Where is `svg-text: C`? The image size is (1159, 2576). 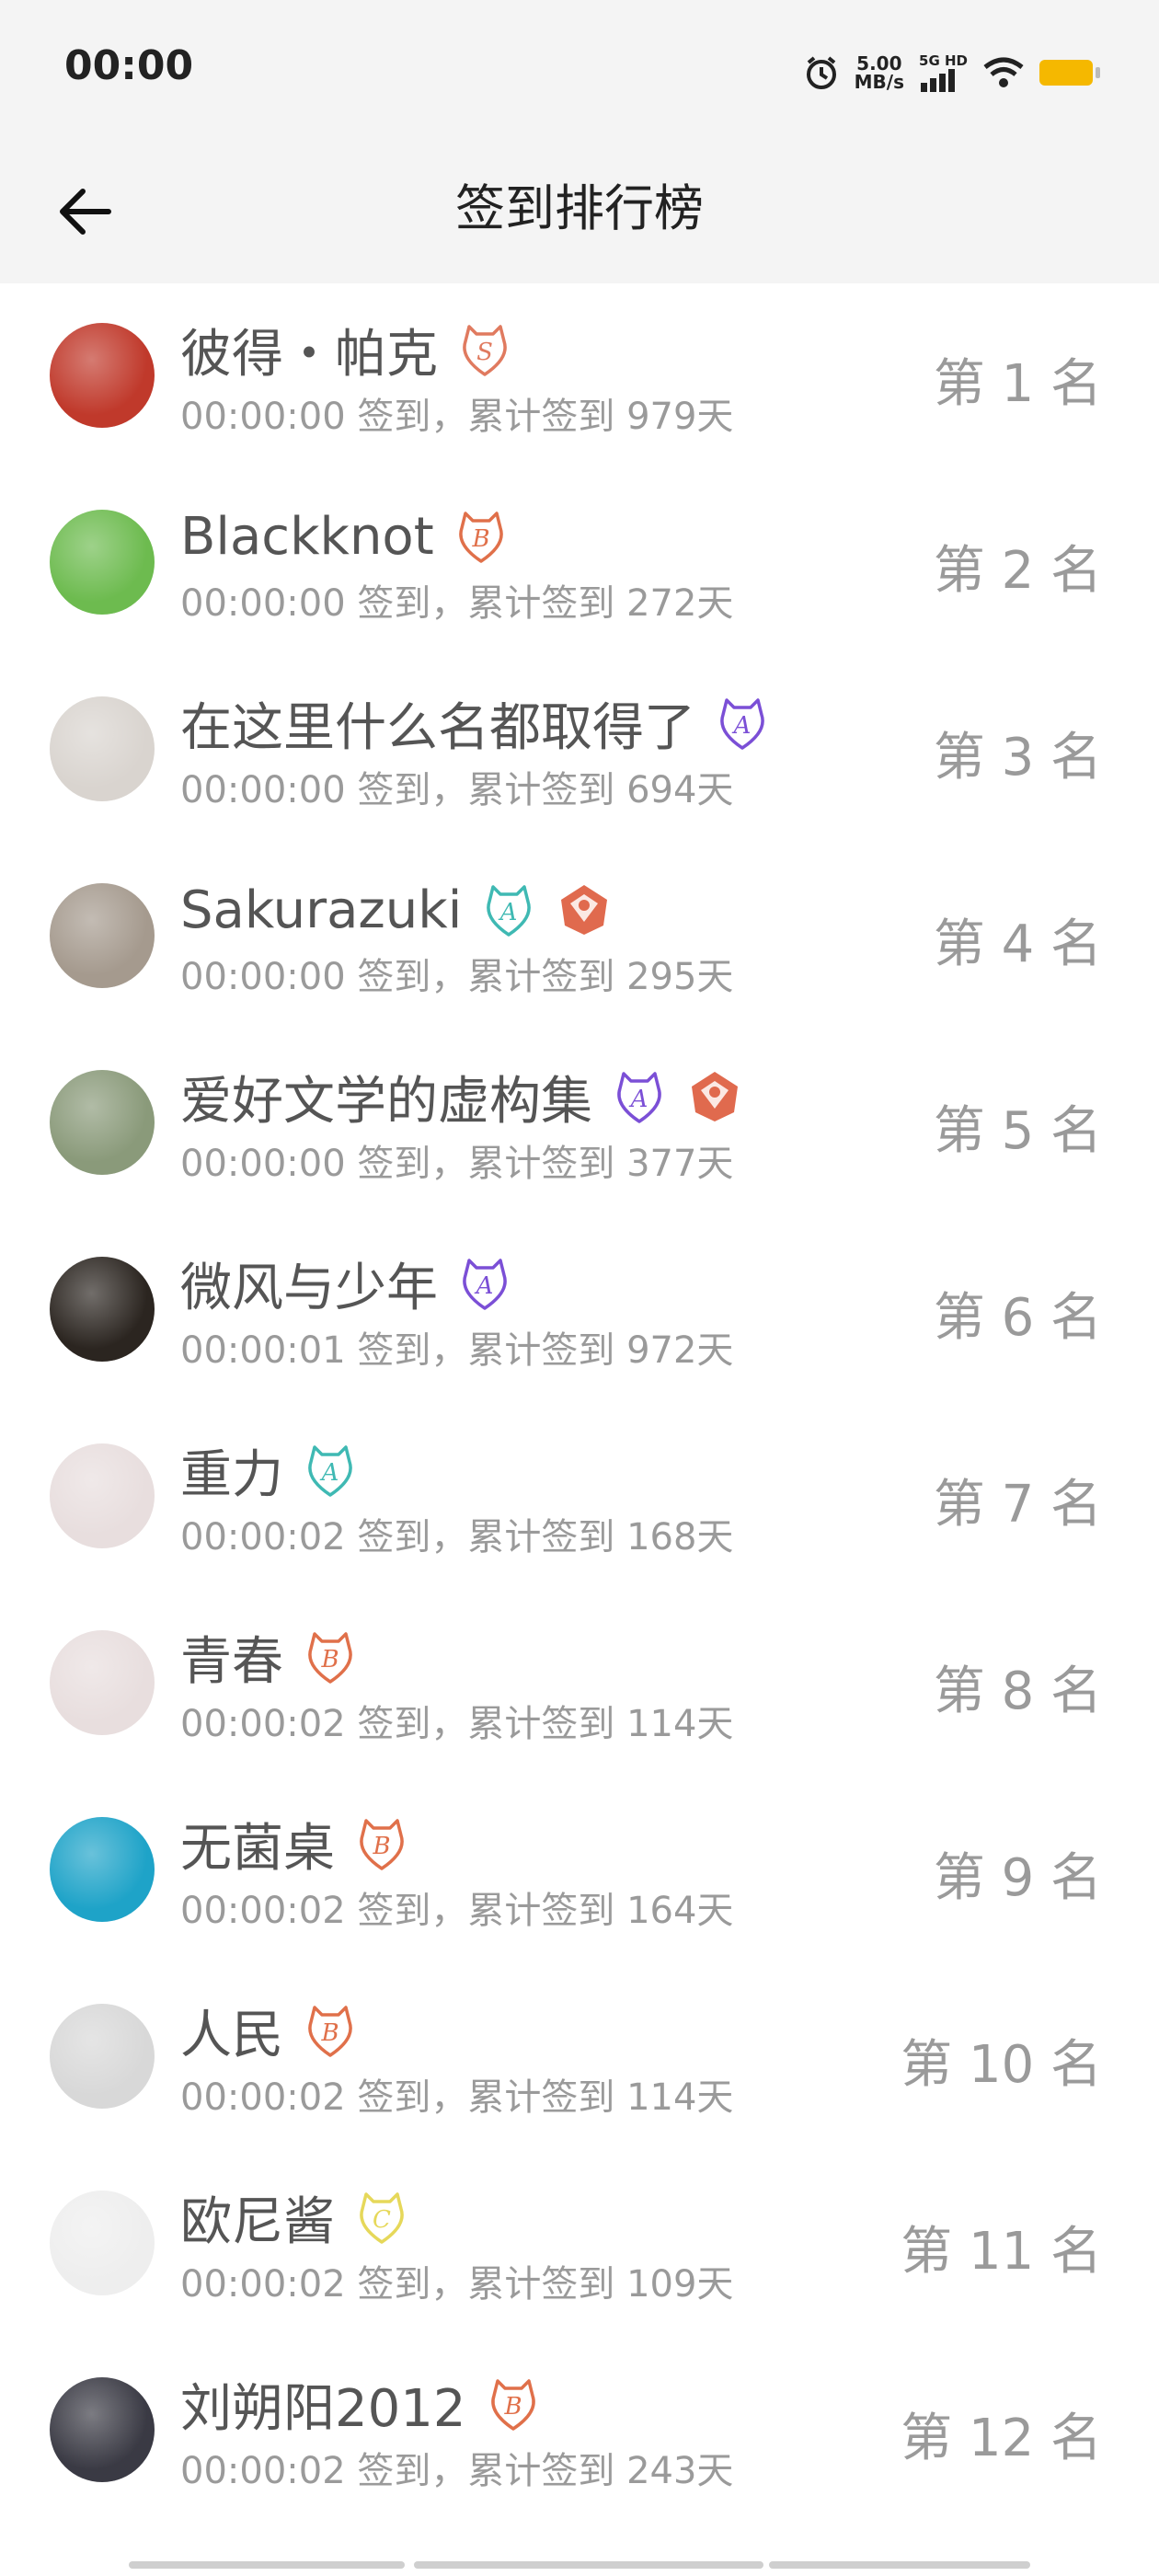
svg-text: C is located at coordinates (382, 2220).